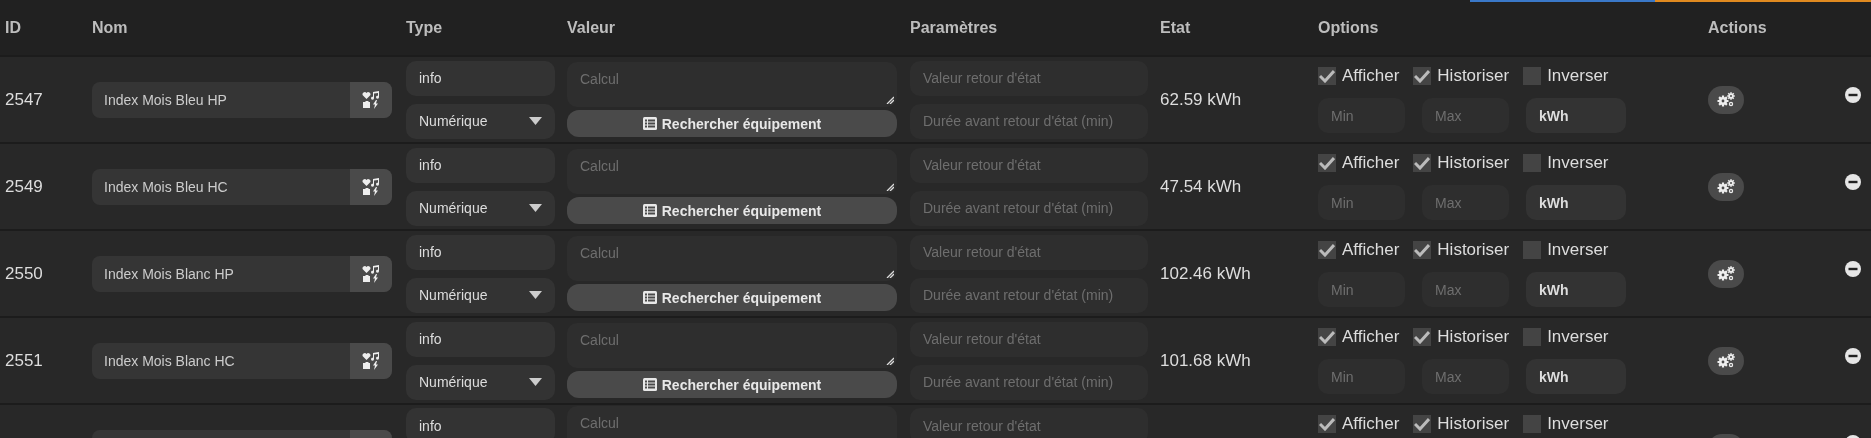  I want to click on name-field: Index Mois Bleu HC, so click(242, 186).